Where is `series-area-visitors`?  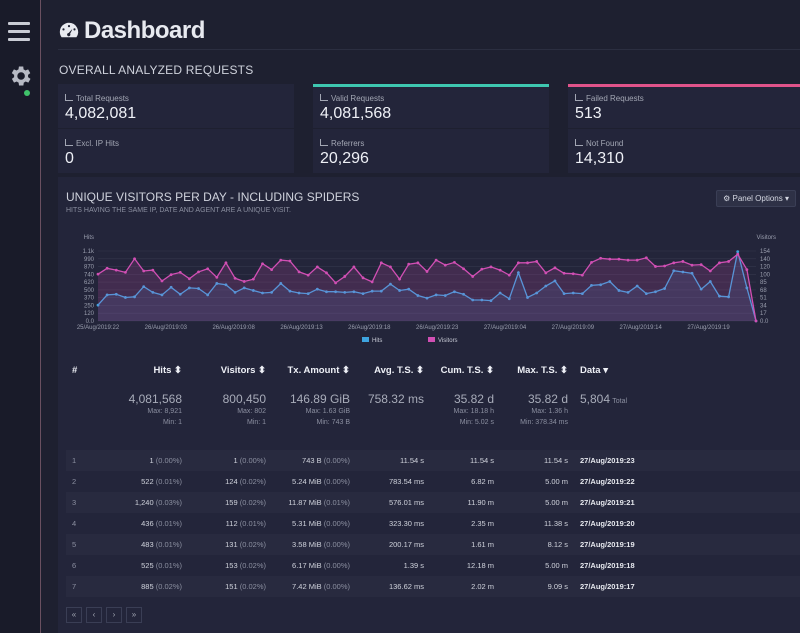 series-area-visitors is located at coordinates (427, 287).